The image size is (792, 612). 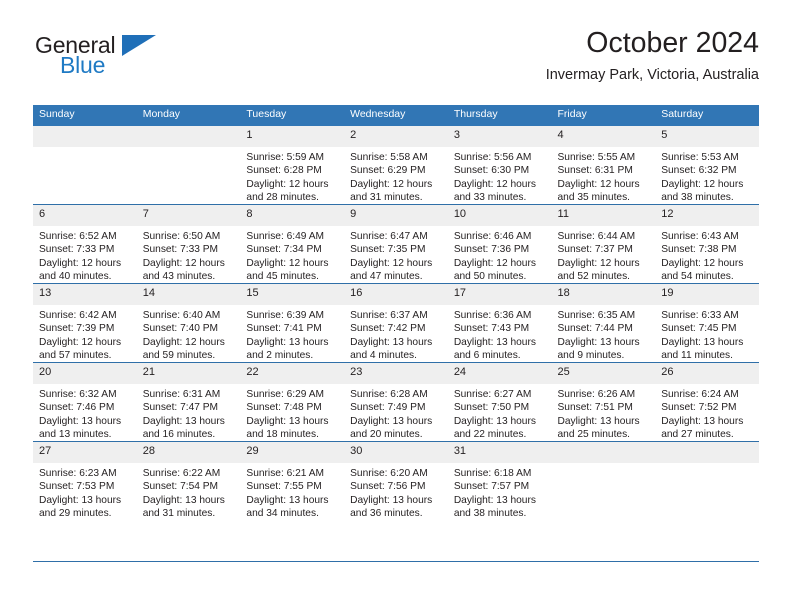 I want to click on day-number: 28, so click(x=188, y=452).